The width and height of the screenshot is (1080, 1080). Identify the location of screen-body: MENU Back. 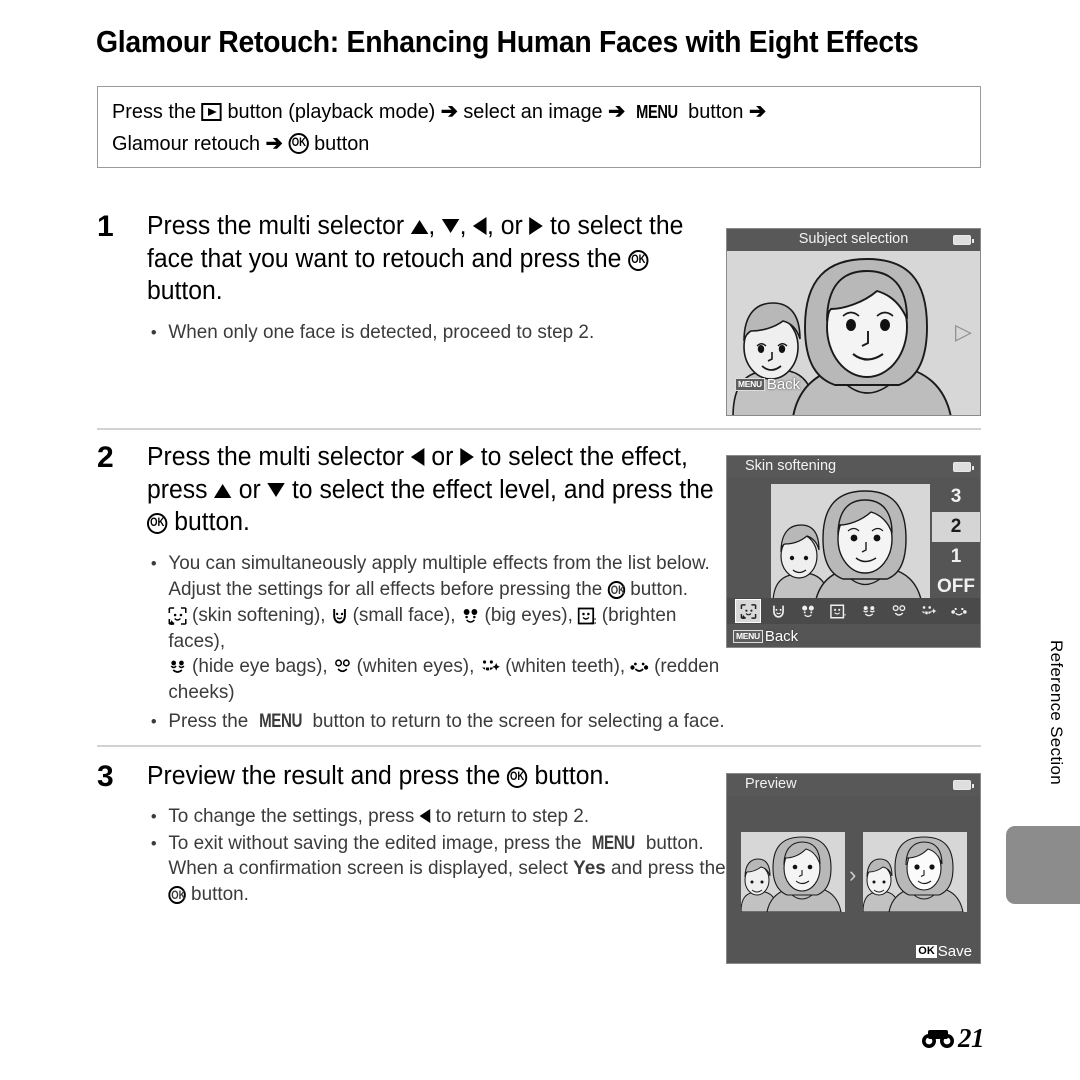
(853, 333).